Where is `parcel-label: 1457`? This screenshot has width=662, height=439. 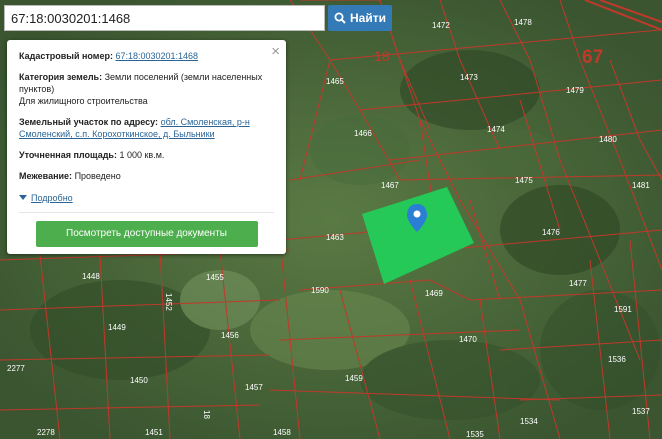 parcel-label: 1457 is located at coordinates (254, 387).